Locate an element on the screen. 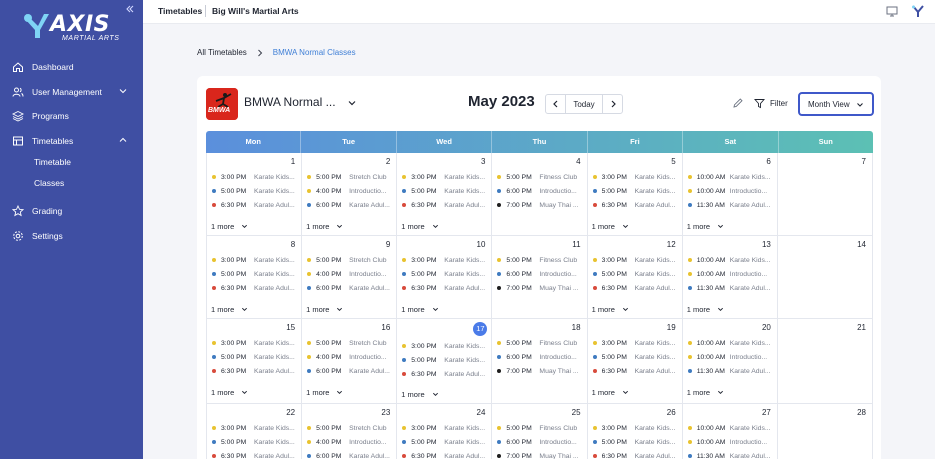  monitor-icon is located at coordinates (892, 11).